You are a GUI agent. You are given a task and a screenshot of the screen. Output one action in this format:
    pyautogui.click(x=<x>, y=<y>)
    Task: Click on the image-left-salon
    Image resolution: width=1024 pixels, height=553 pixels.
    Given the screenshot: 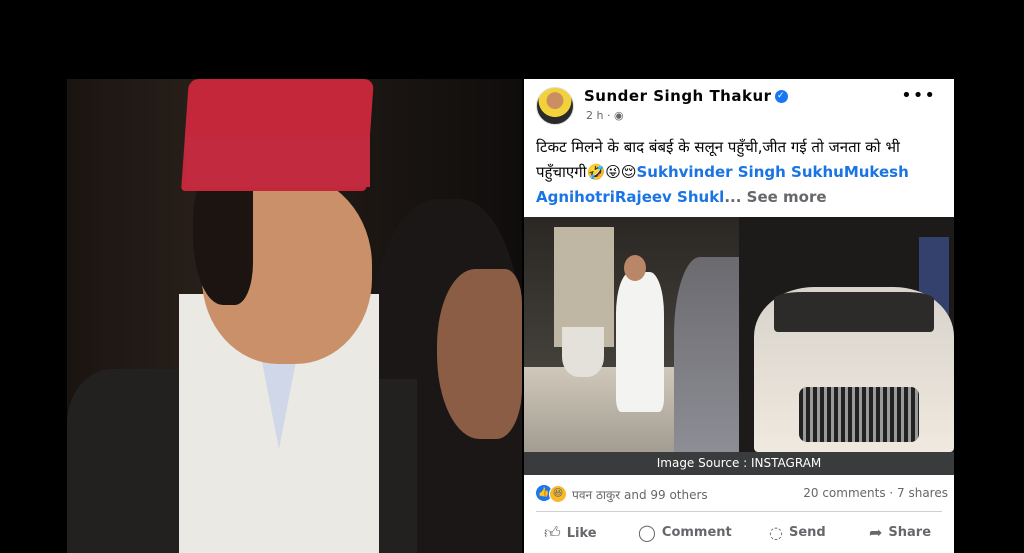 What is the action you would take?
    pyautogui.click(x=631, y=334)
    